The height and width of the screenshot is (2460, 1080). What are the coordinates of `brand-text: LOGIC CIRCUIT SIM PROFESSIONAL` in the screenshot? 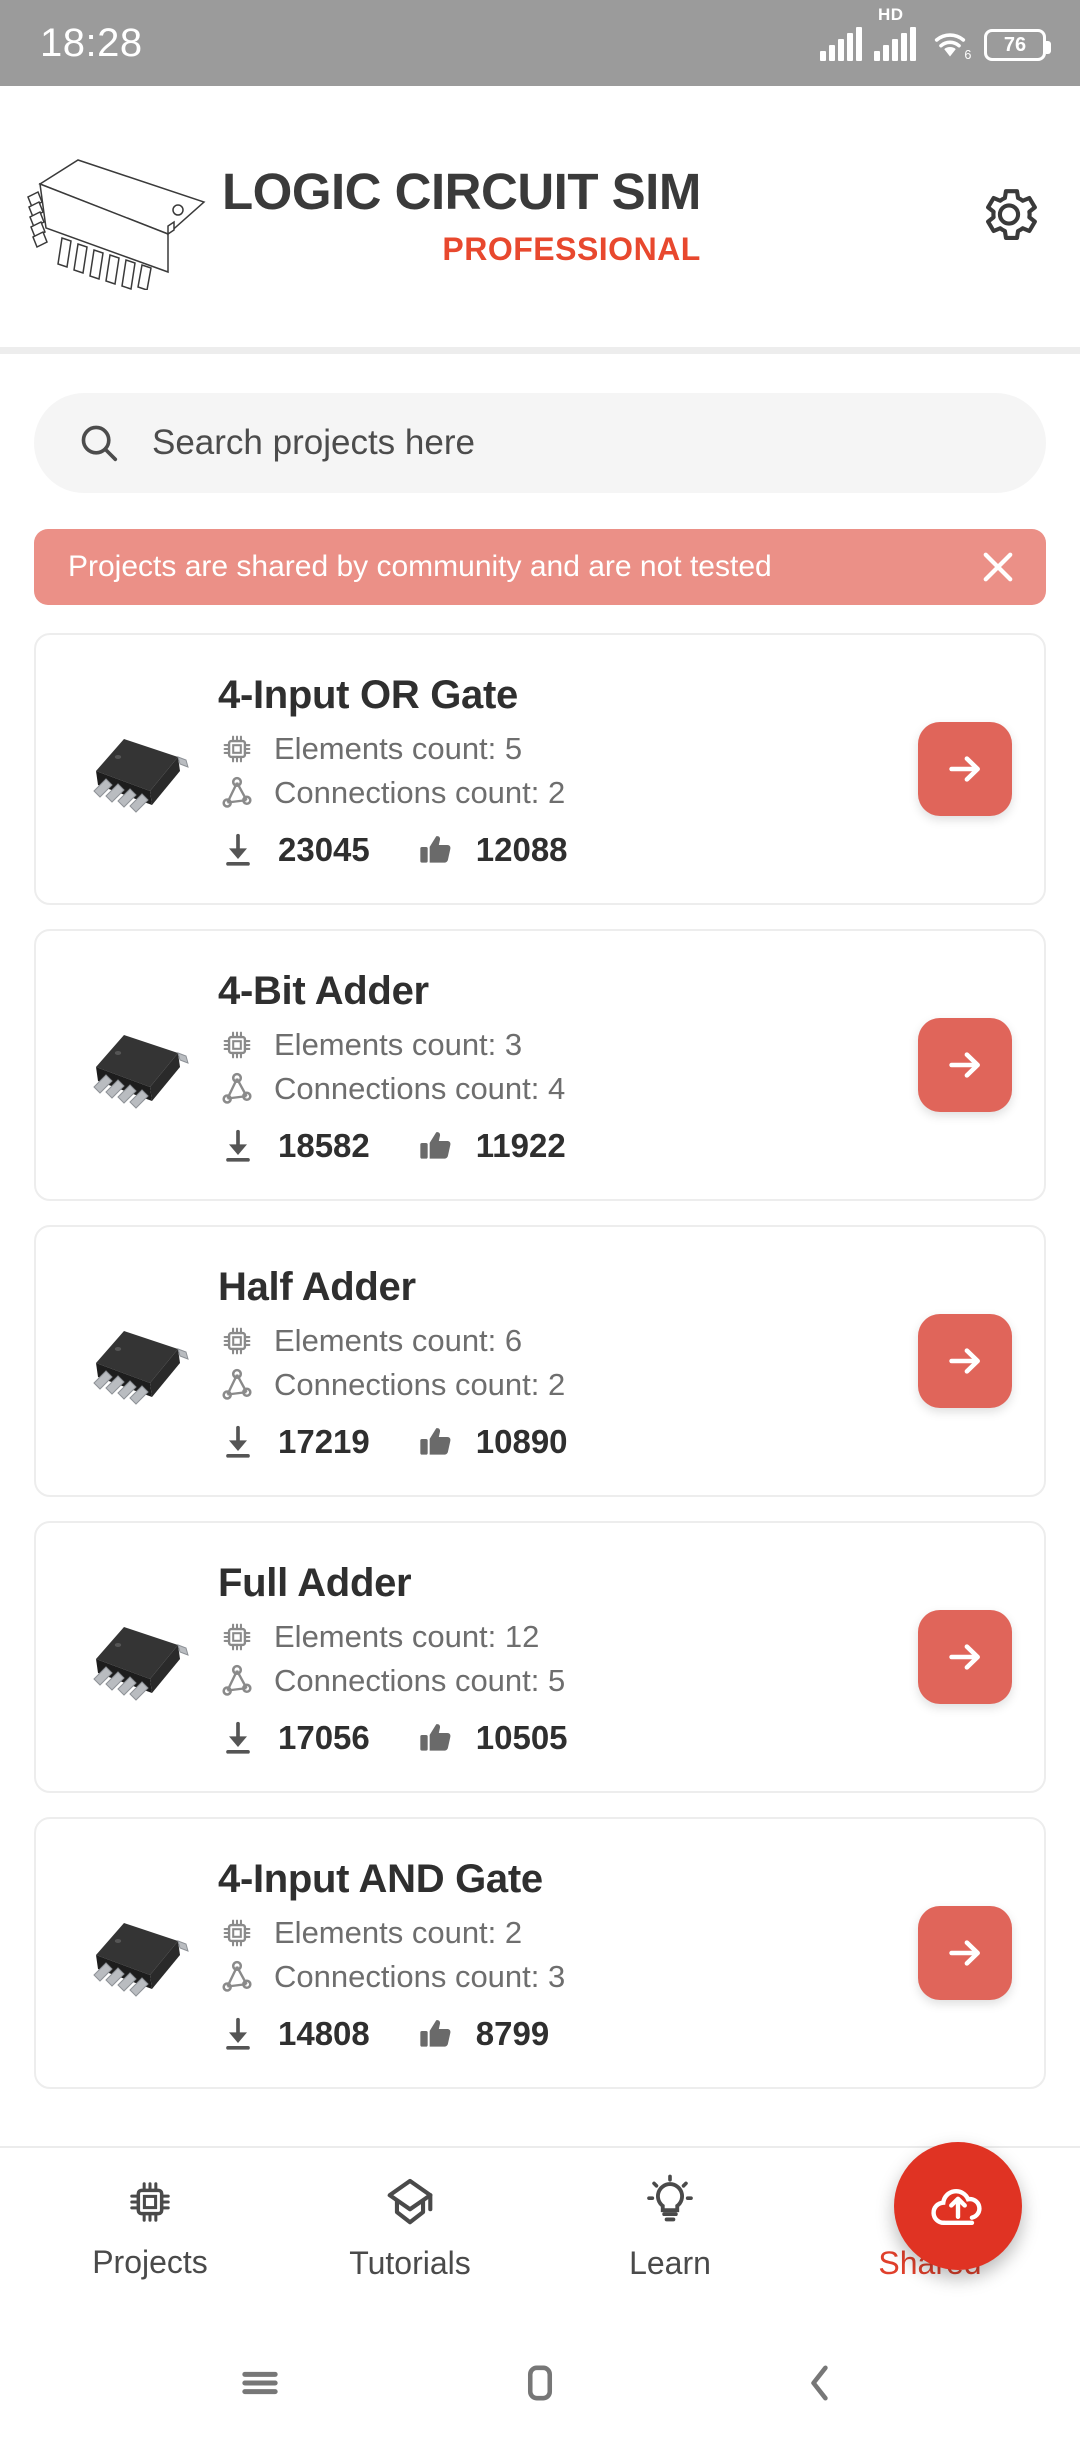 It's located at (461, 217).